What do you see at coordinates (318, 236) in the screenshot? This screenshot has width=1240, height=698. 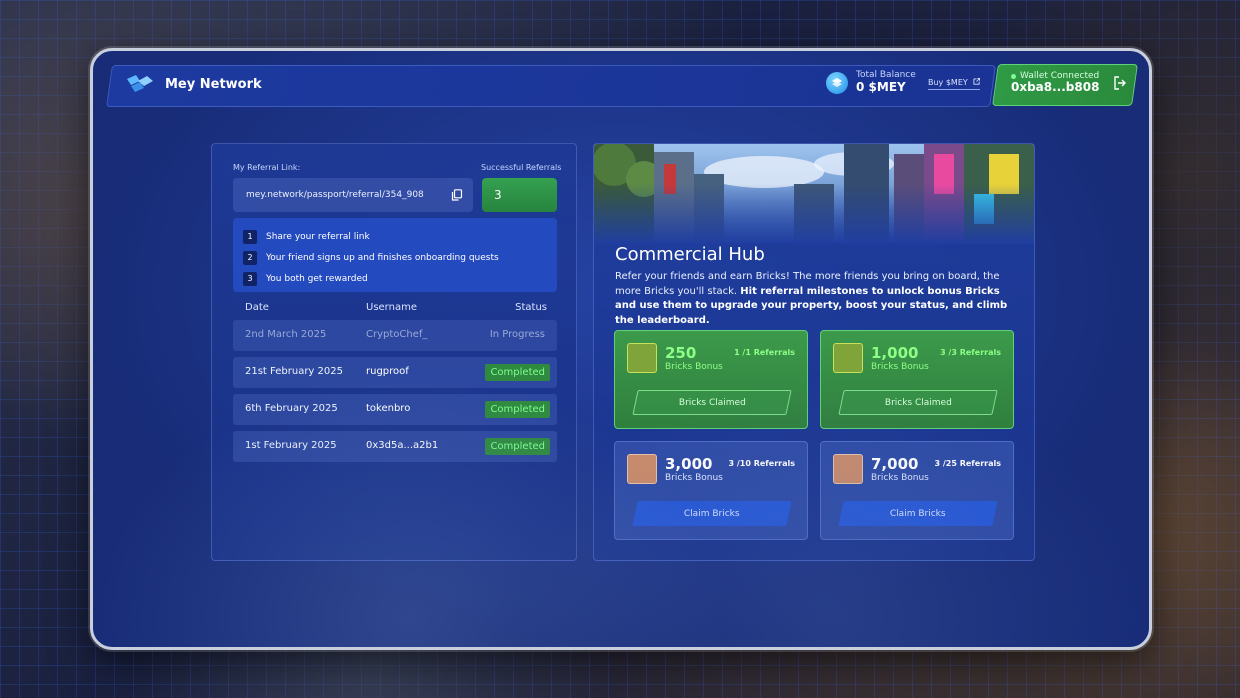 I see `step-text: Share your referral link` at bounding box center [318, 236].